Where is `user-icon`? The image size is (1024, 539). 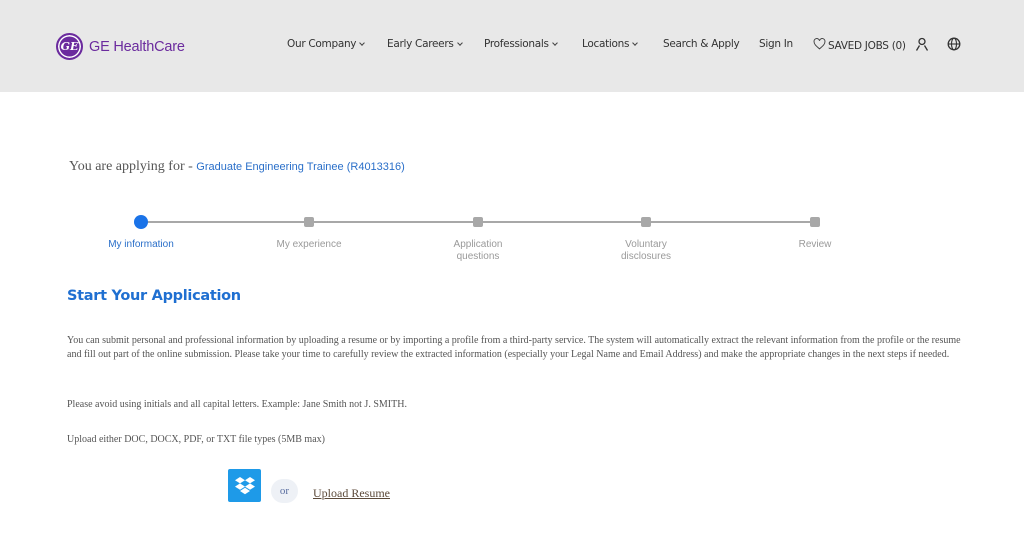 user-icon is located at coordinates (922, 44).